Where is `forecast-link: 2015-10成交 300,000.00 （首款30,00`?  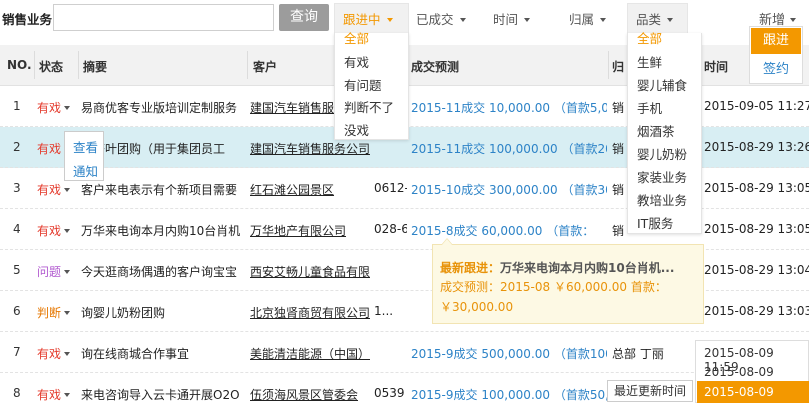 forecast-link: 2015-10成交 300,000.00 （首款30,00 is located at coordinates (509, 189).